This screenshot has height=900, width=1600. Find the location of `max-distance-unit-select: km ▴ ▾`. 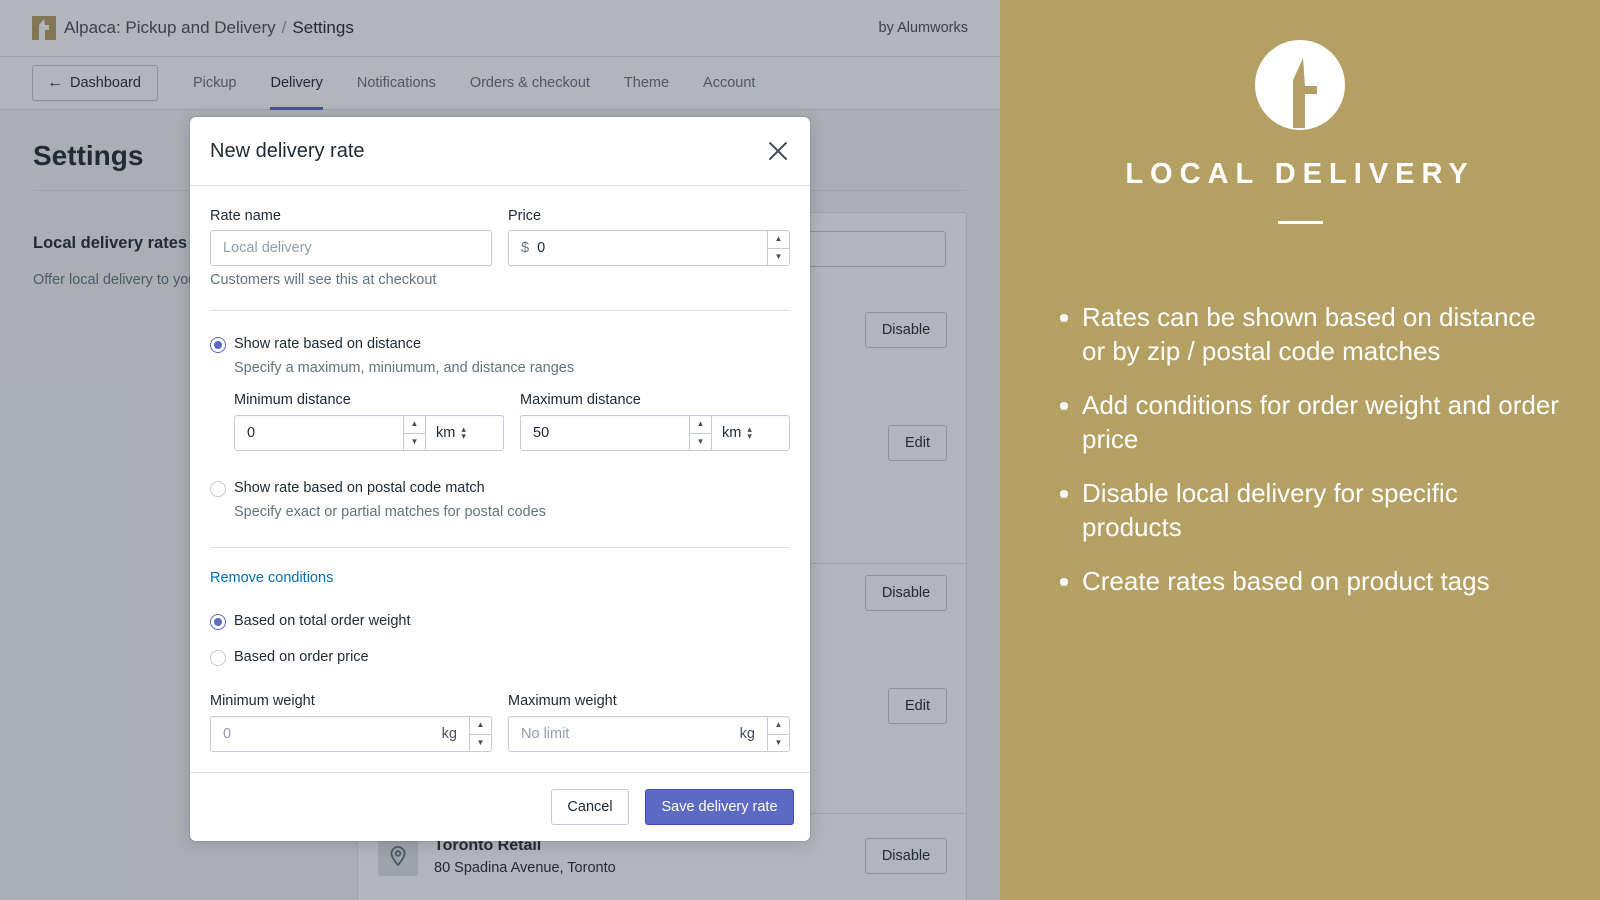

max-distance-unit-select: km ▴ ▾ is located at coordinates (750, 433).